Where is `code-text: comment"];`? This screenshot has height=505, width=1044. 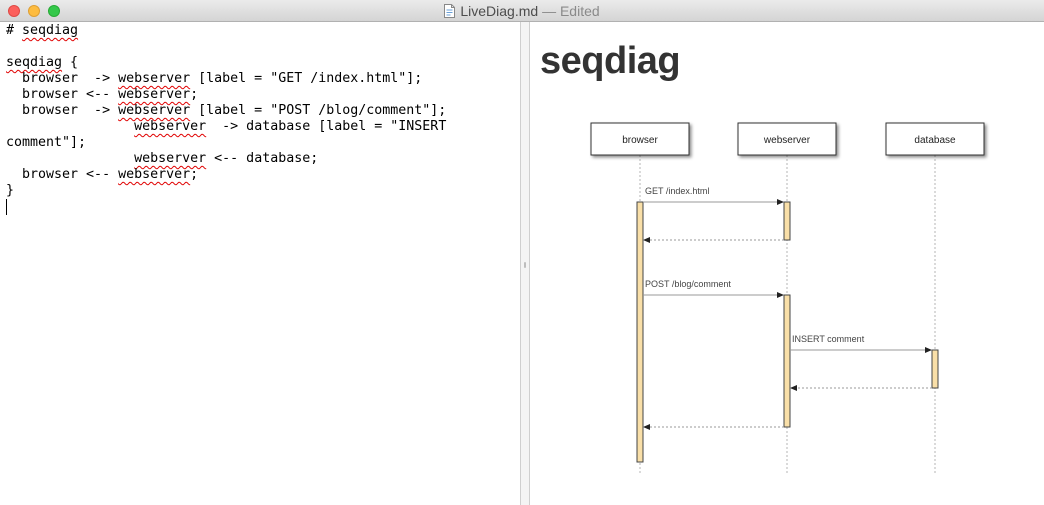
code-text: comment"]; is located at coordinates (46, 142).